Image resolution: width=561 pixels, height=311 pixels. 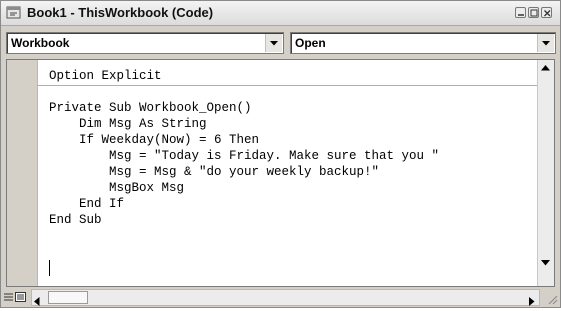 I want to click on code-line: Dim Msg As String, so click(x=128, y=124).